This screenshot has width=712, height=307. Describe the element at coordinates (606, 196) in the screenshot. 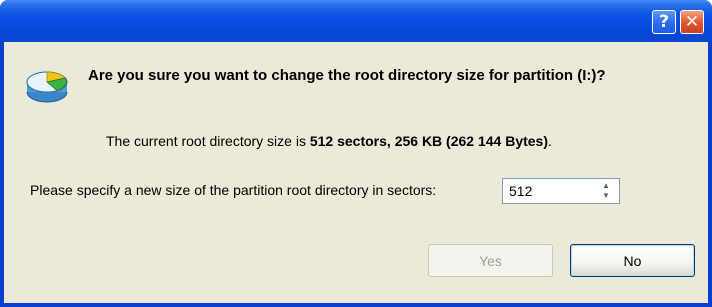

I see `spin-down-arrow-icon: ▼` at that location.